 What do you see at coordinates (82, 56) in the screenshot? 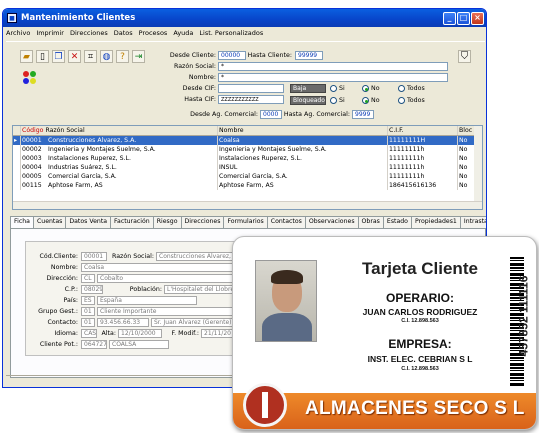
I see `toolbar: ▰ ▯ ❐ ✕ ⌗ ◍ ? ⇥` at bounding box center [82, 56].